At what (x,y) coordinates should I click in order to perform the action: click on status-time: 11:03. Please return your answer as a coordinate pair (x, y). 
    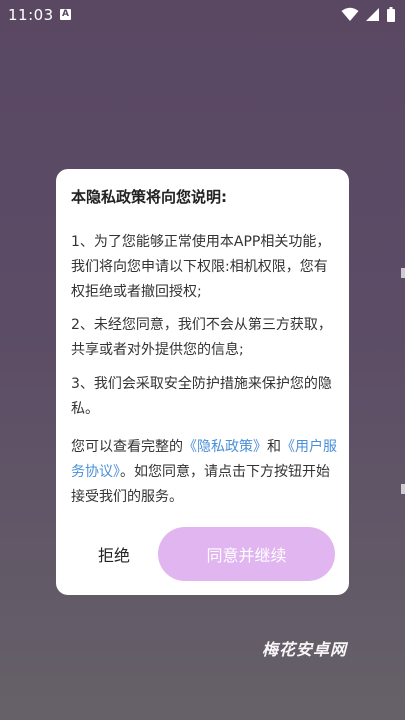
    Looking at the image, I should click on (31, 15).